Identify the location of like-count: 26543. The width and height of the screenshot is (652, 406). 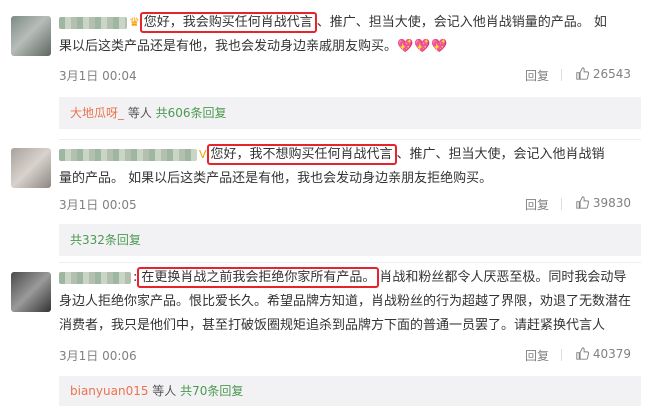
(612, 74).